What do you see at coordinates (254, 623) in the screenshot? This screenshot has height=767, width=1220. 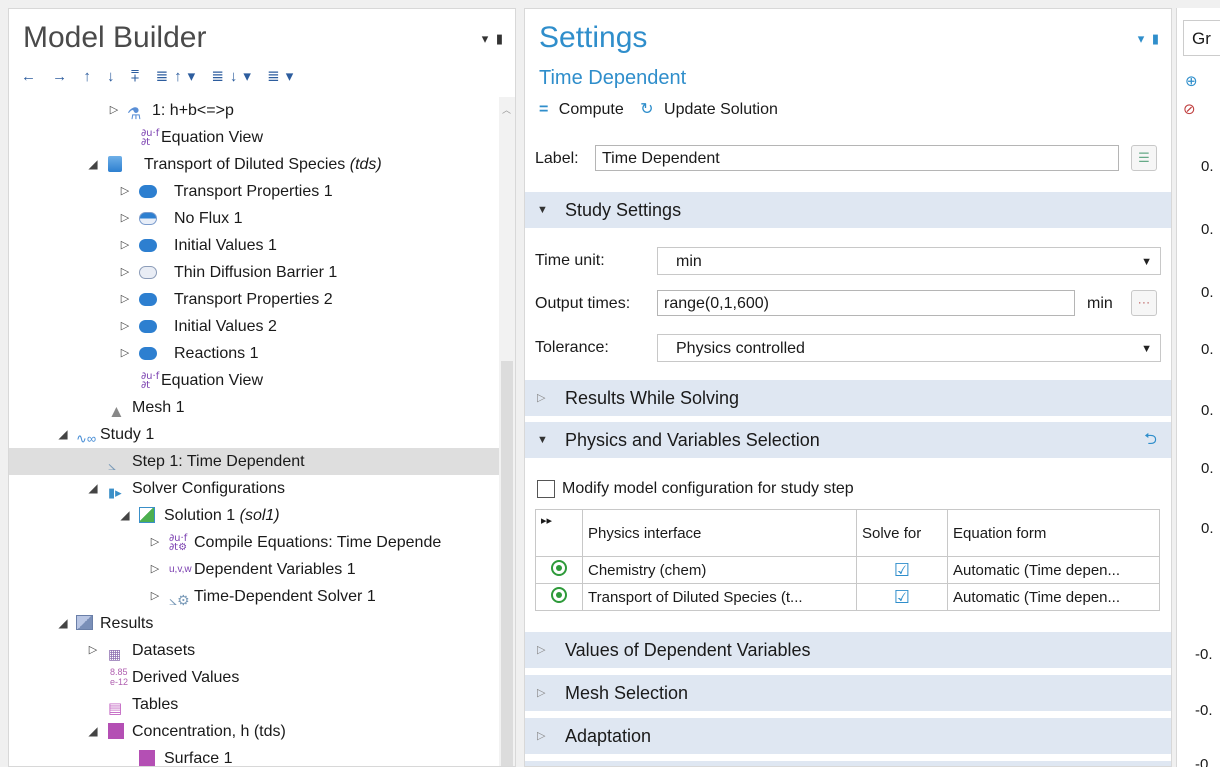 I see `tree-item-results: ◢ Results` at bounding box center [254, 623].